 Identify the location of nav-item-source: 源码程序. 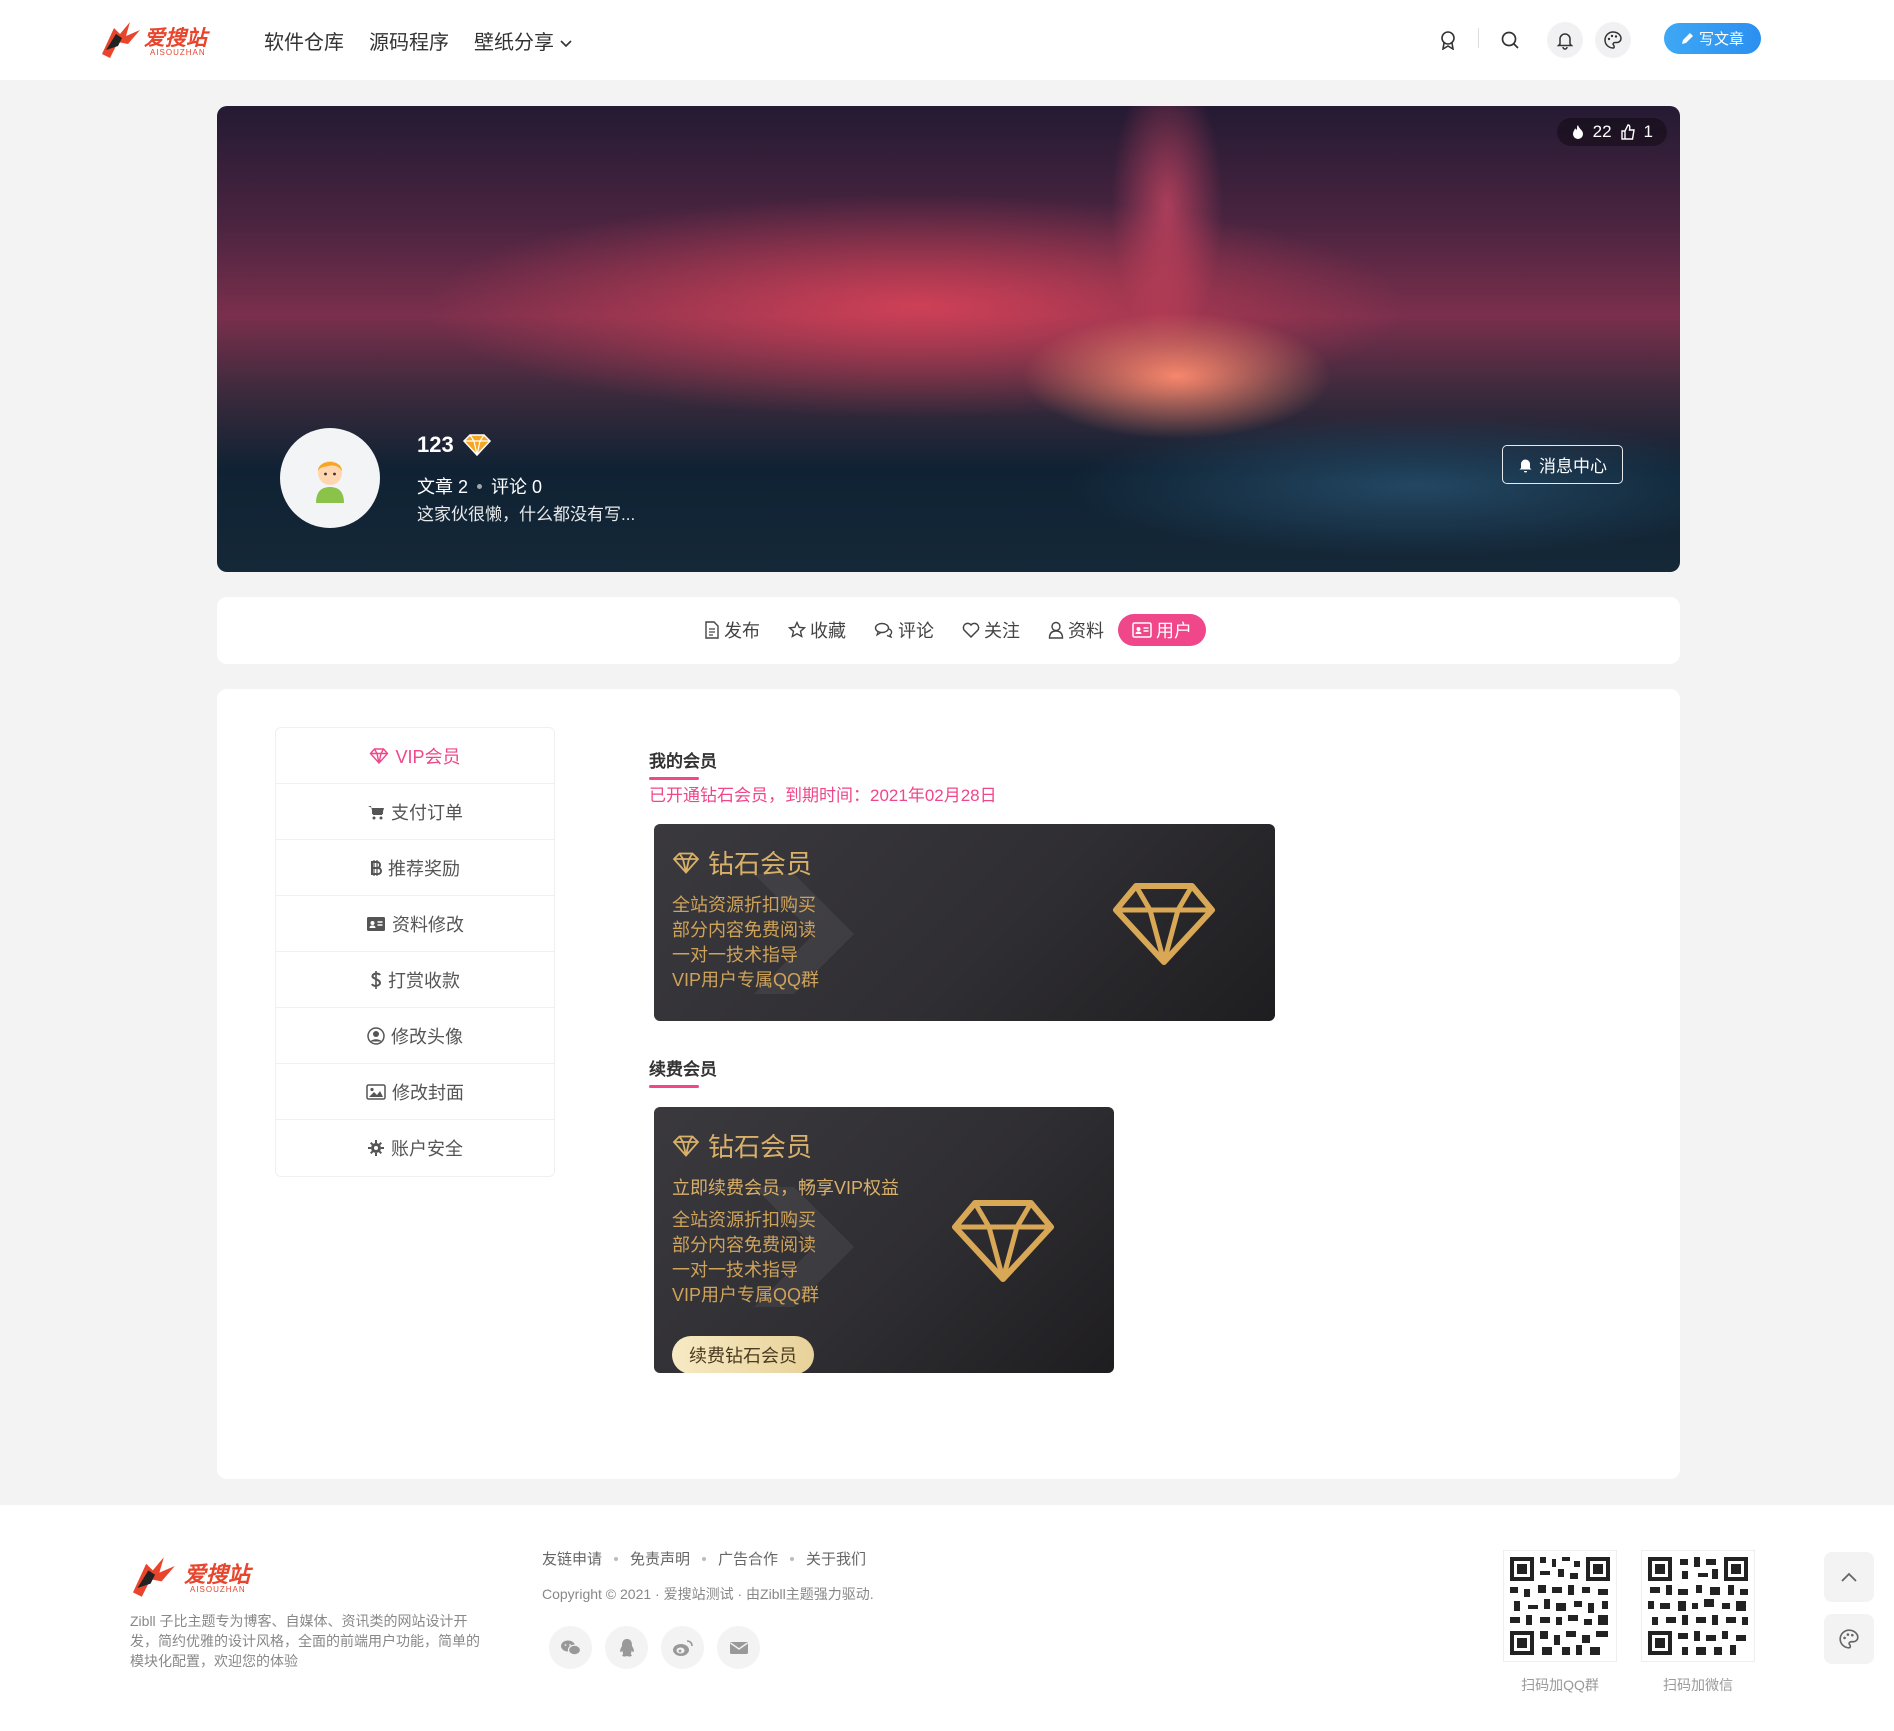
(409, 40).